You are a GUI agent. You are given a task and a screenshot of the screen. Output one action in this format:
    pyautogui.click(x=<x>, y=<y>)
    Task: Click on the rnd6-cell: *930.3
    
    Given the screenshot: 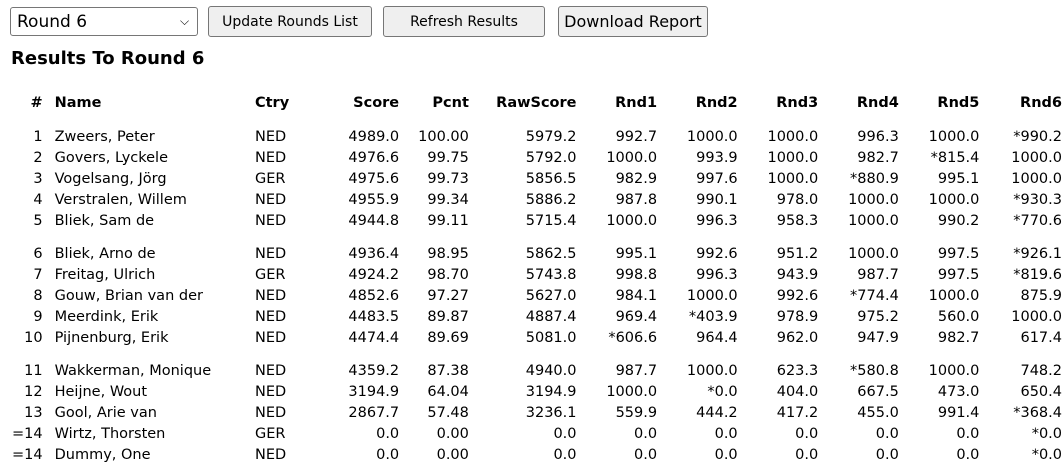 What is the action you would take?
    pyautogui.click(x=1037, y=199)
    